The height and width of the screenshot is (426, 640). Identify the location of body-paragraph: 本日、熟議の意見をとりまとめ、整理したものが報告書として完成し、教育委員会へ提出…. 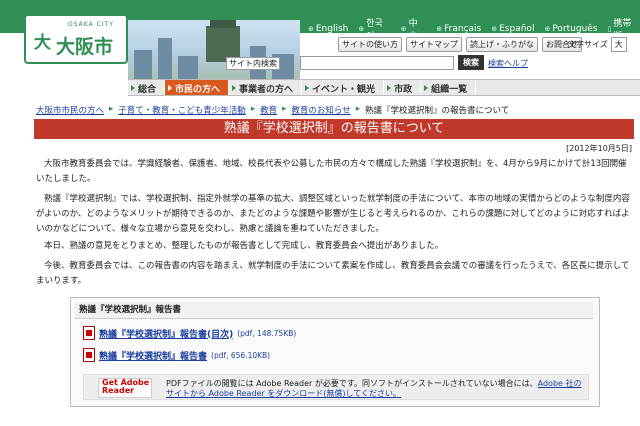
(244, 246).